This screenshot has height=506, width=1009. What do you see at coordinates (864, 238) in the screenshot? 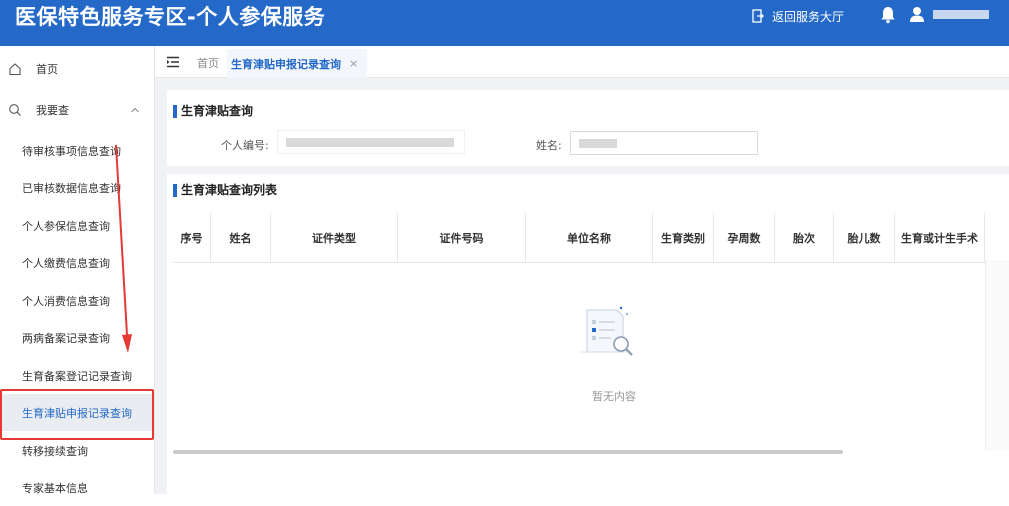
I see `column-header: 胎儿数` at bounding box center [864, 238].